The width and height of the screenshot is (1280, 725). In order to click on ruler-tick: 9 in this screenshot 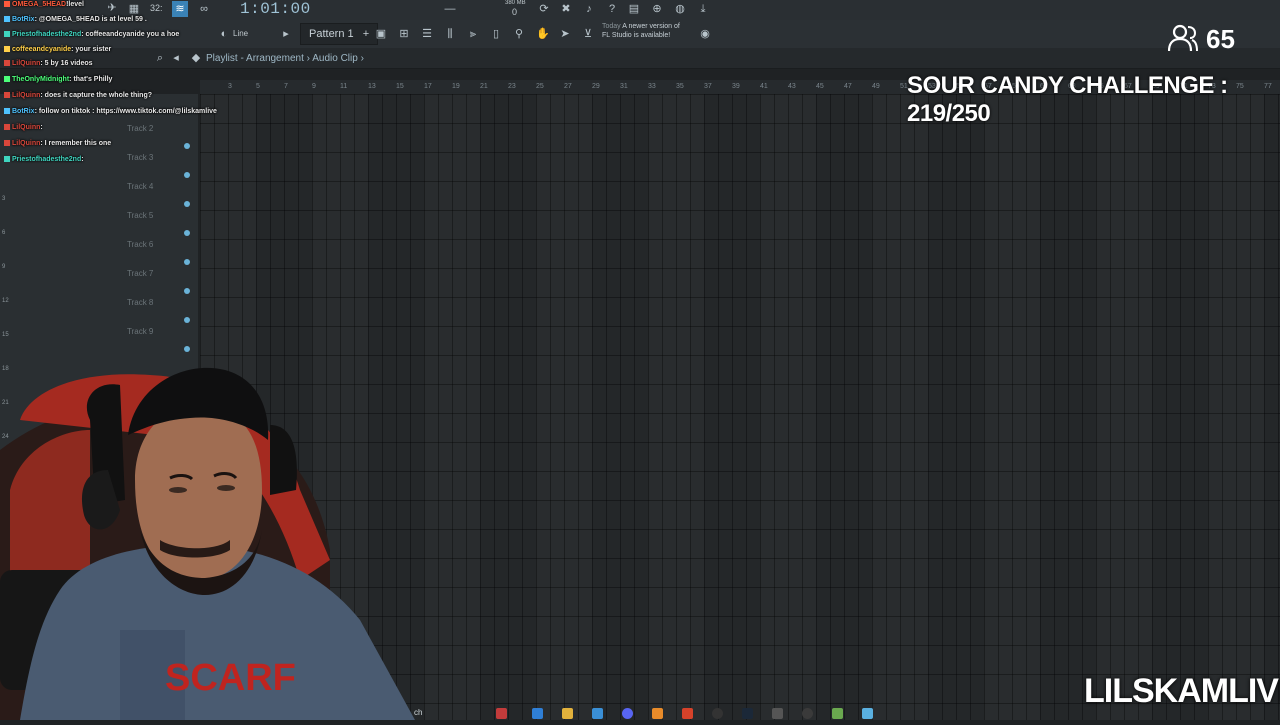, I will do `click(314, 86)`.